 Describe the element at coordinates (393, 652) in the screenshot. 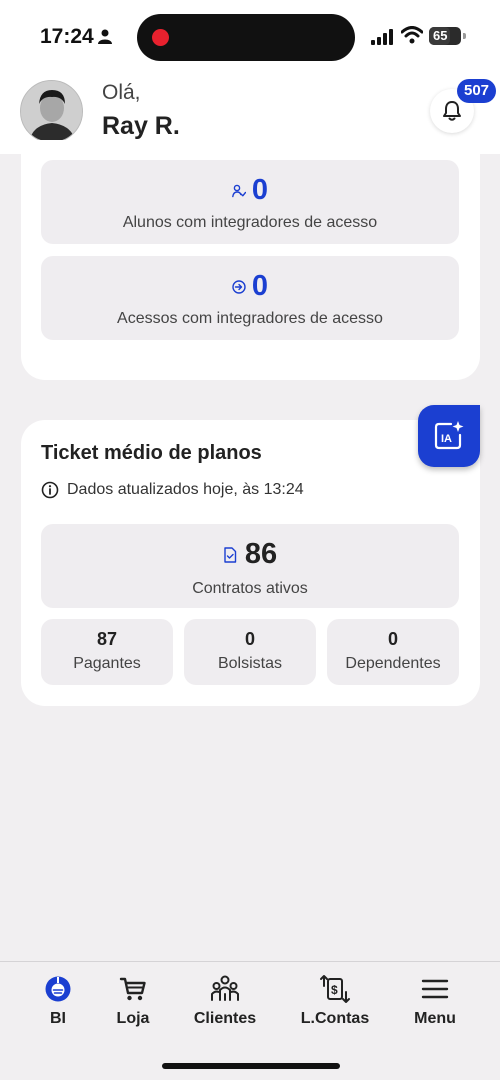

I see `dependents-box: 0 Dependentes` at that location.